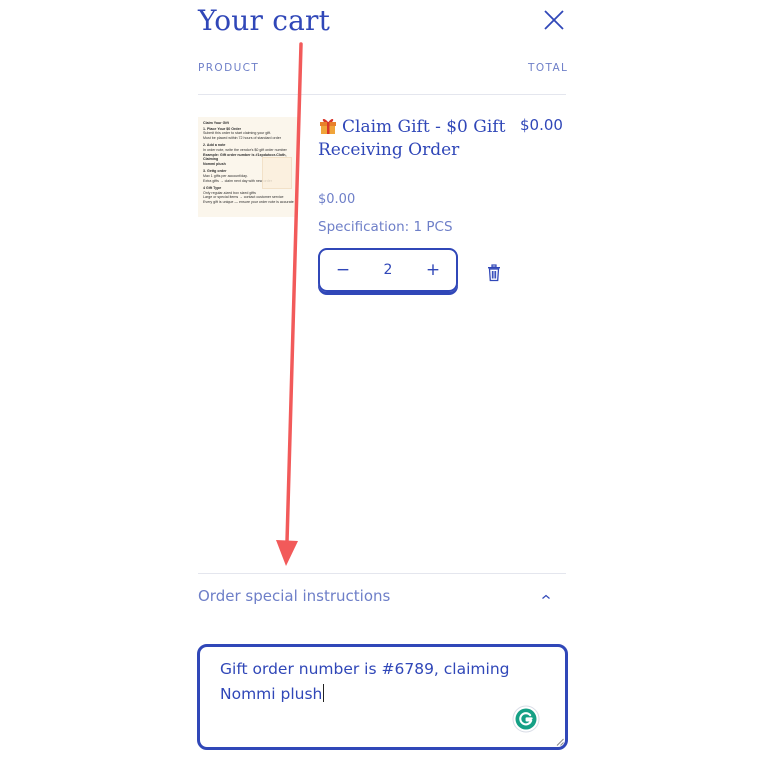  I want to click on chevron-up-icon, so click(546, 597).